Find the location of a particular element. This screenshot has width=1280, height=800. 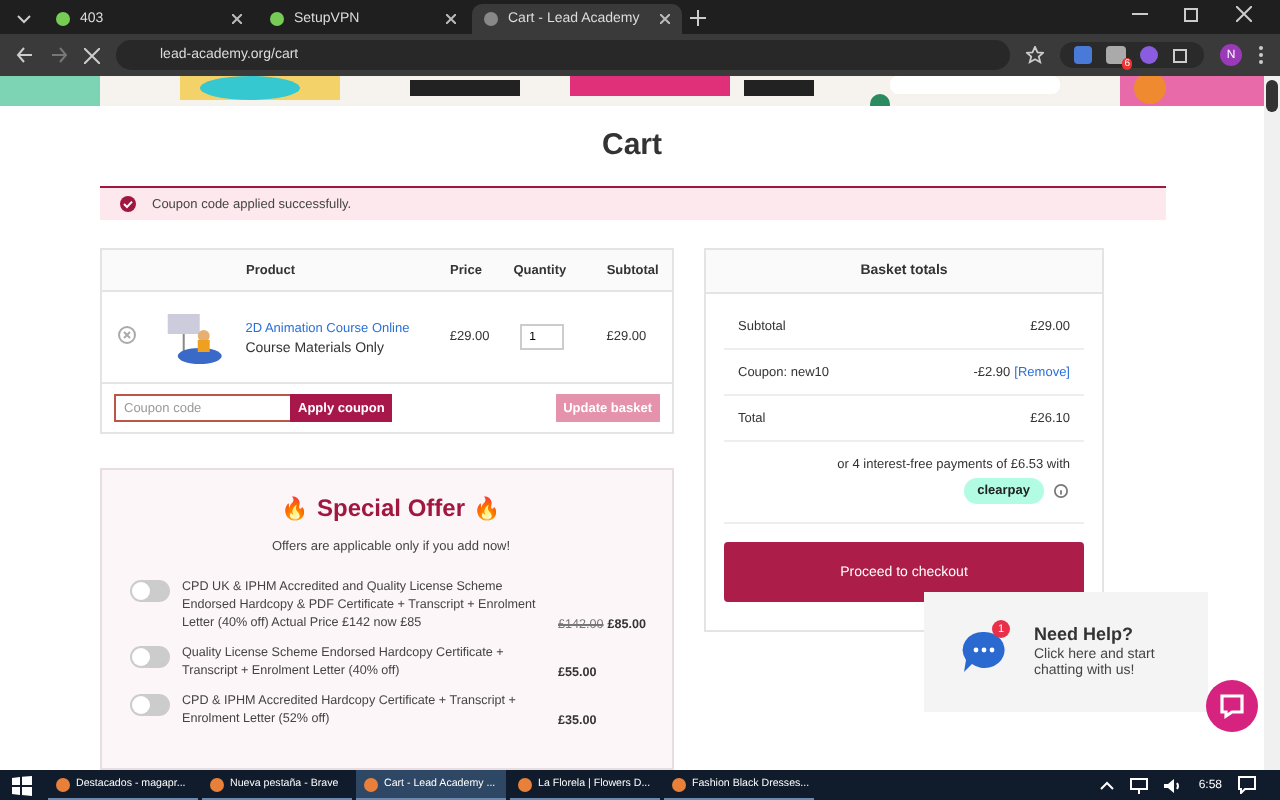

chevron-up-icon is located at coordinates (1107, 785).